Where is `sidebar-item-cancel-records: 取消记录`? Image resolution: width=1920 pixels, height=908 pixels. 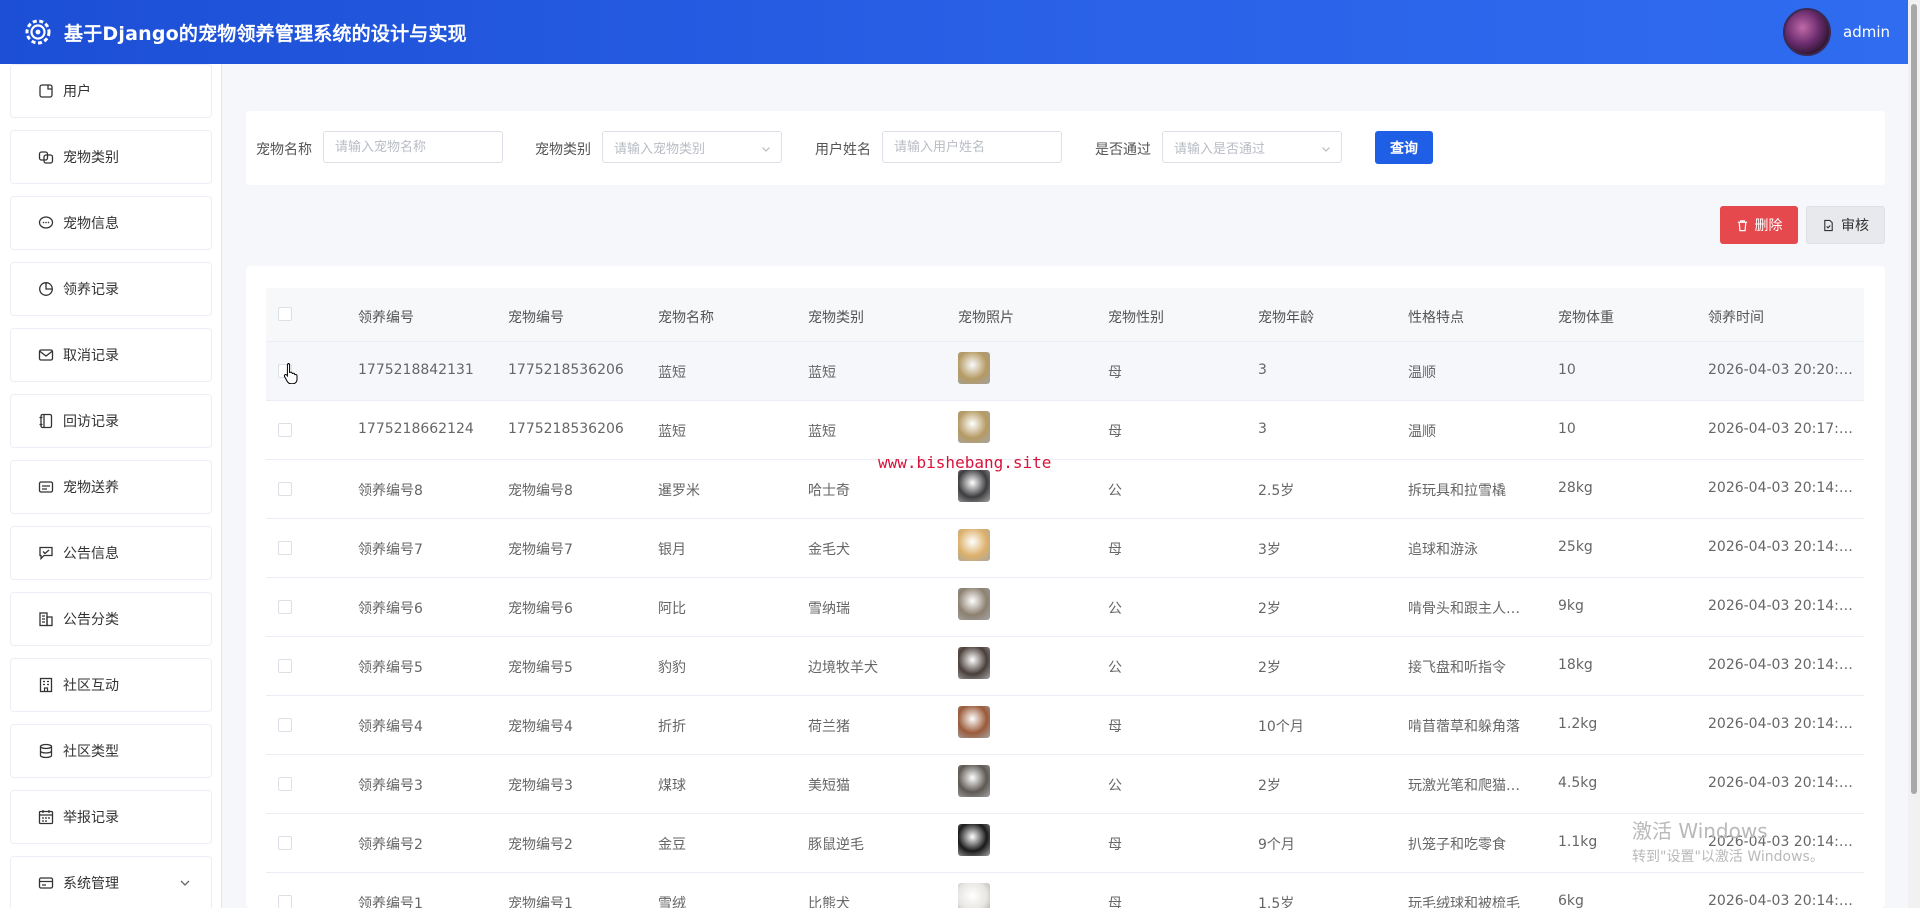 sidebar-item-cancel-records: 取消记录 is located at coordinates (111, 355).